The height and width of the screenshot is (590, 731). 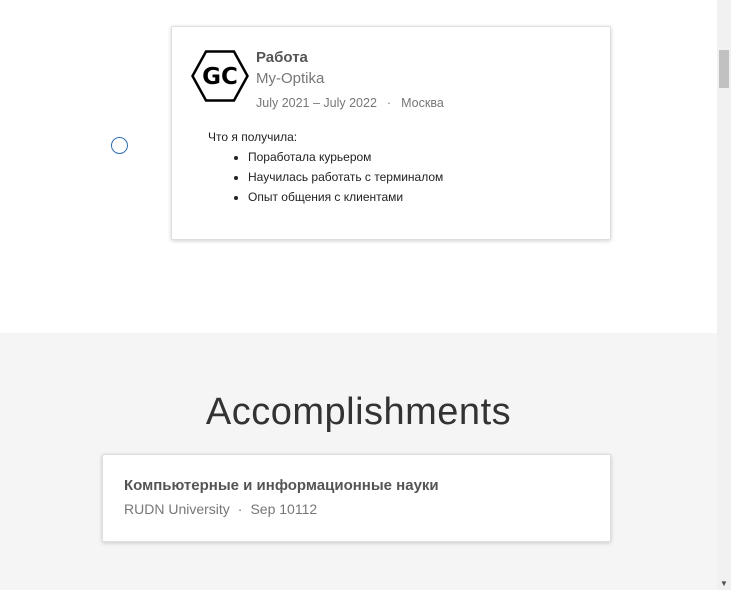 I want to click on accomplishment-meta: RUDN University · Sep 10112, so click(x=220, y=509).